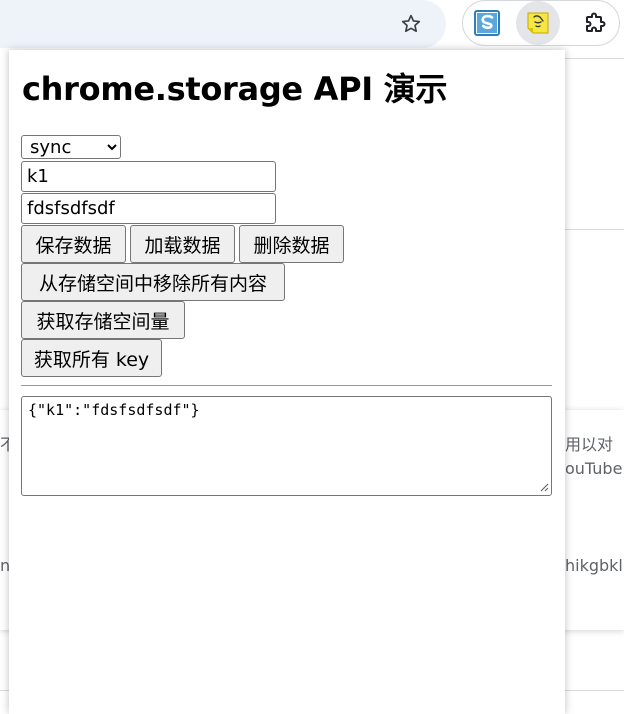  What do you see at coordinates (91, 358) in the screenshot?
I see `get-all-keys-button: 获取所有 key` at bounding box center [91, 358].